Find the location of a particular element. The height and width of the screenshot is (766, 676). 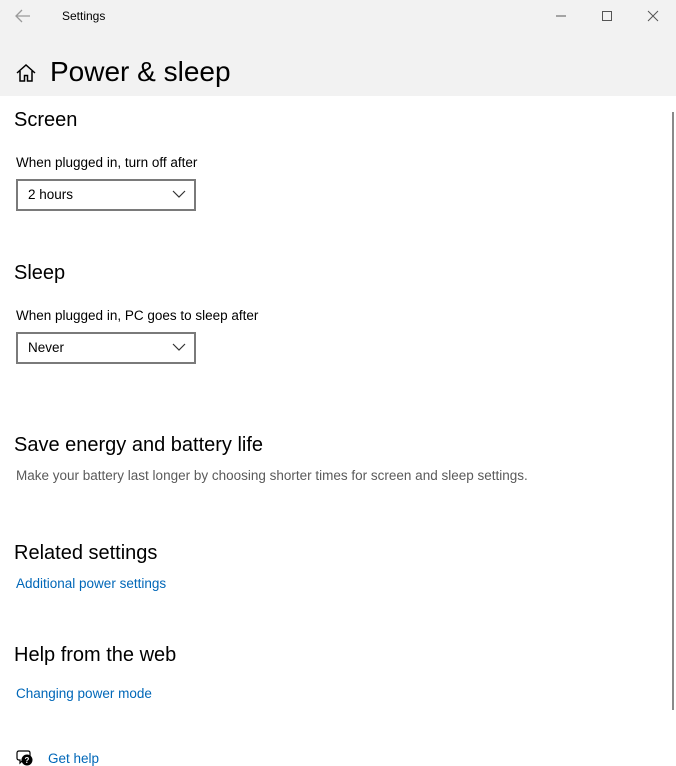

additional-power-settings-link: Additional power settings is located at coordinates (91, 583).